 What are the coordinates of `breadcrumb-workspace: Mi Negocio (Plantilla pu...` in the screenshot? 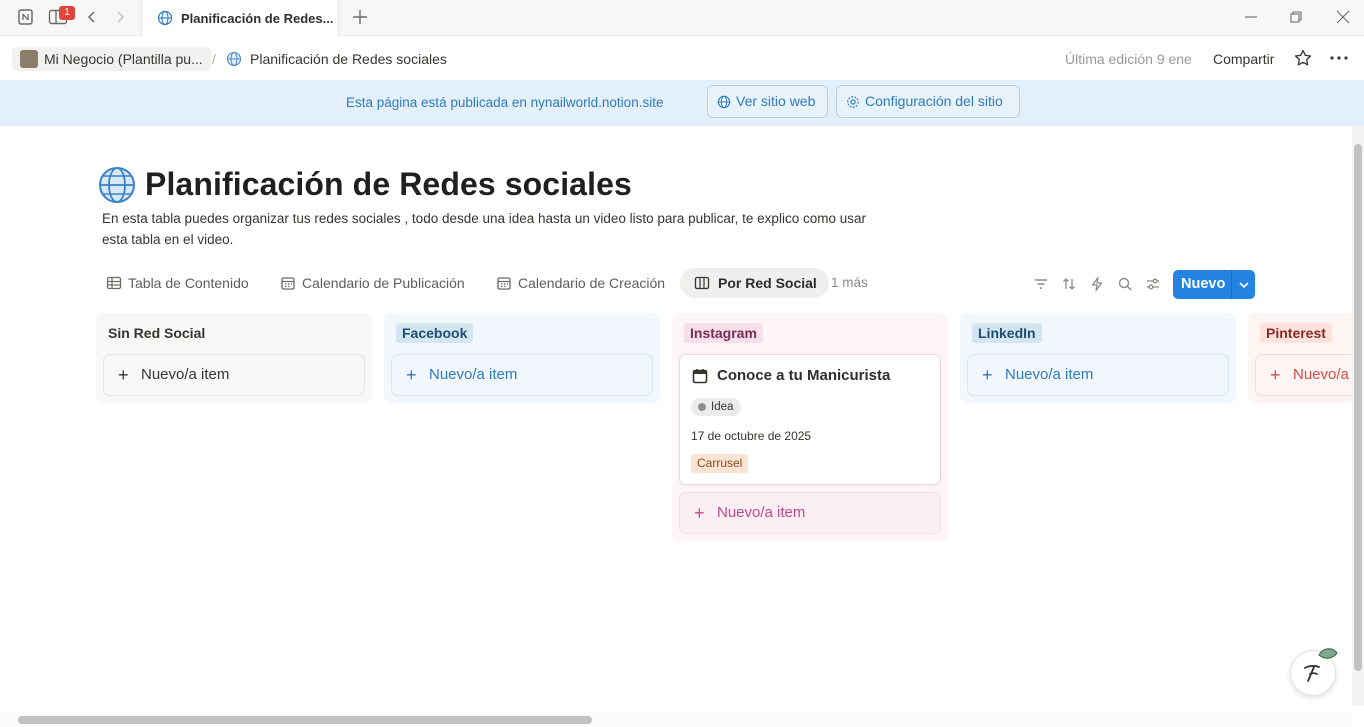 It's located at (111, 59).